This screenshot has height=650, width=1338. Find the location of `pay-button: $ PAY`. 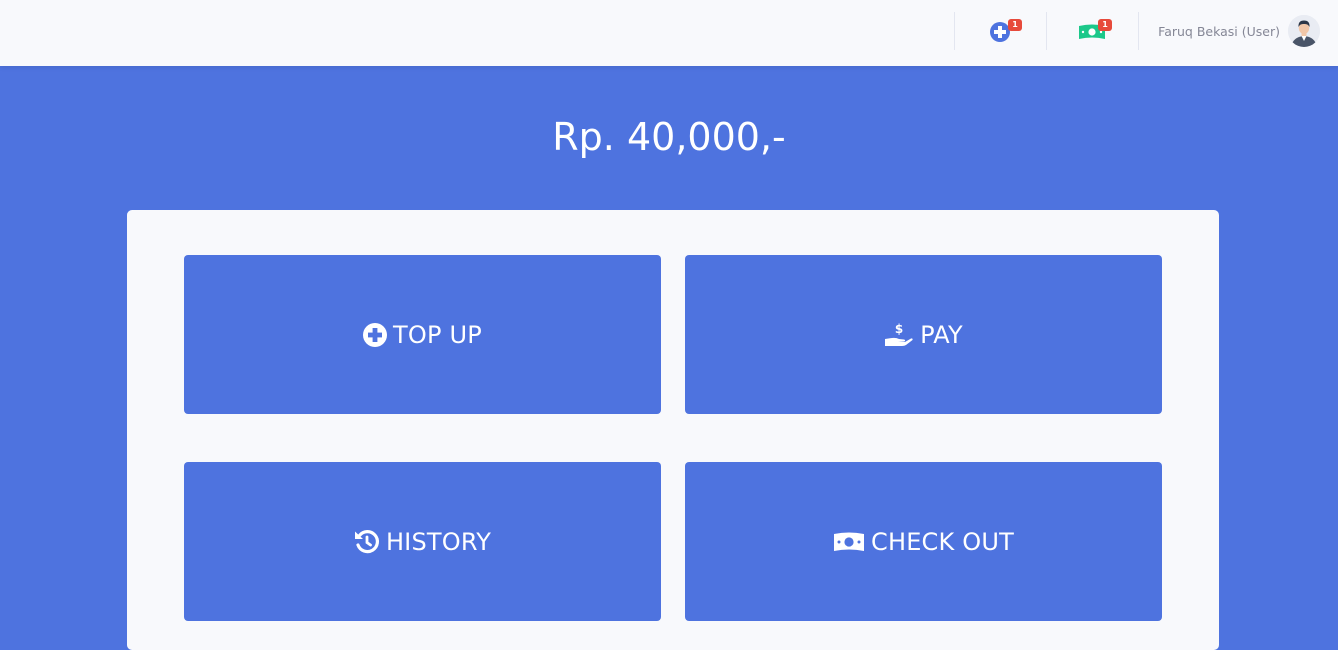

pay-button: $ PAY is located at coordinates (923, 334).